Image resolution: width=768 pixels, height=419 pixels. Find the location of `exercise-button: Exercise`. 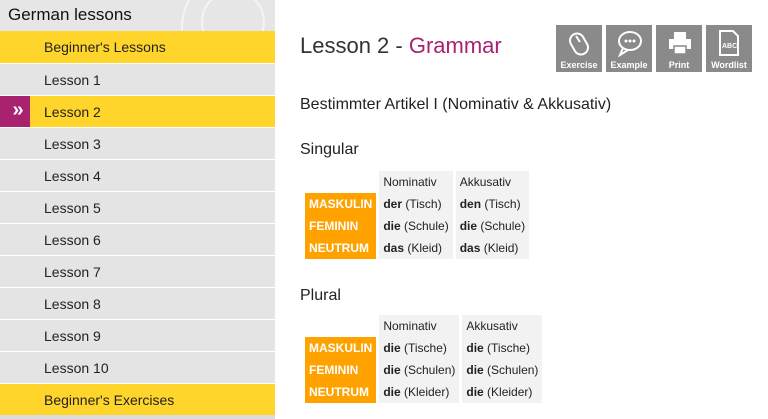

exercise-button: Exercise is located at coordinates (579, 48).